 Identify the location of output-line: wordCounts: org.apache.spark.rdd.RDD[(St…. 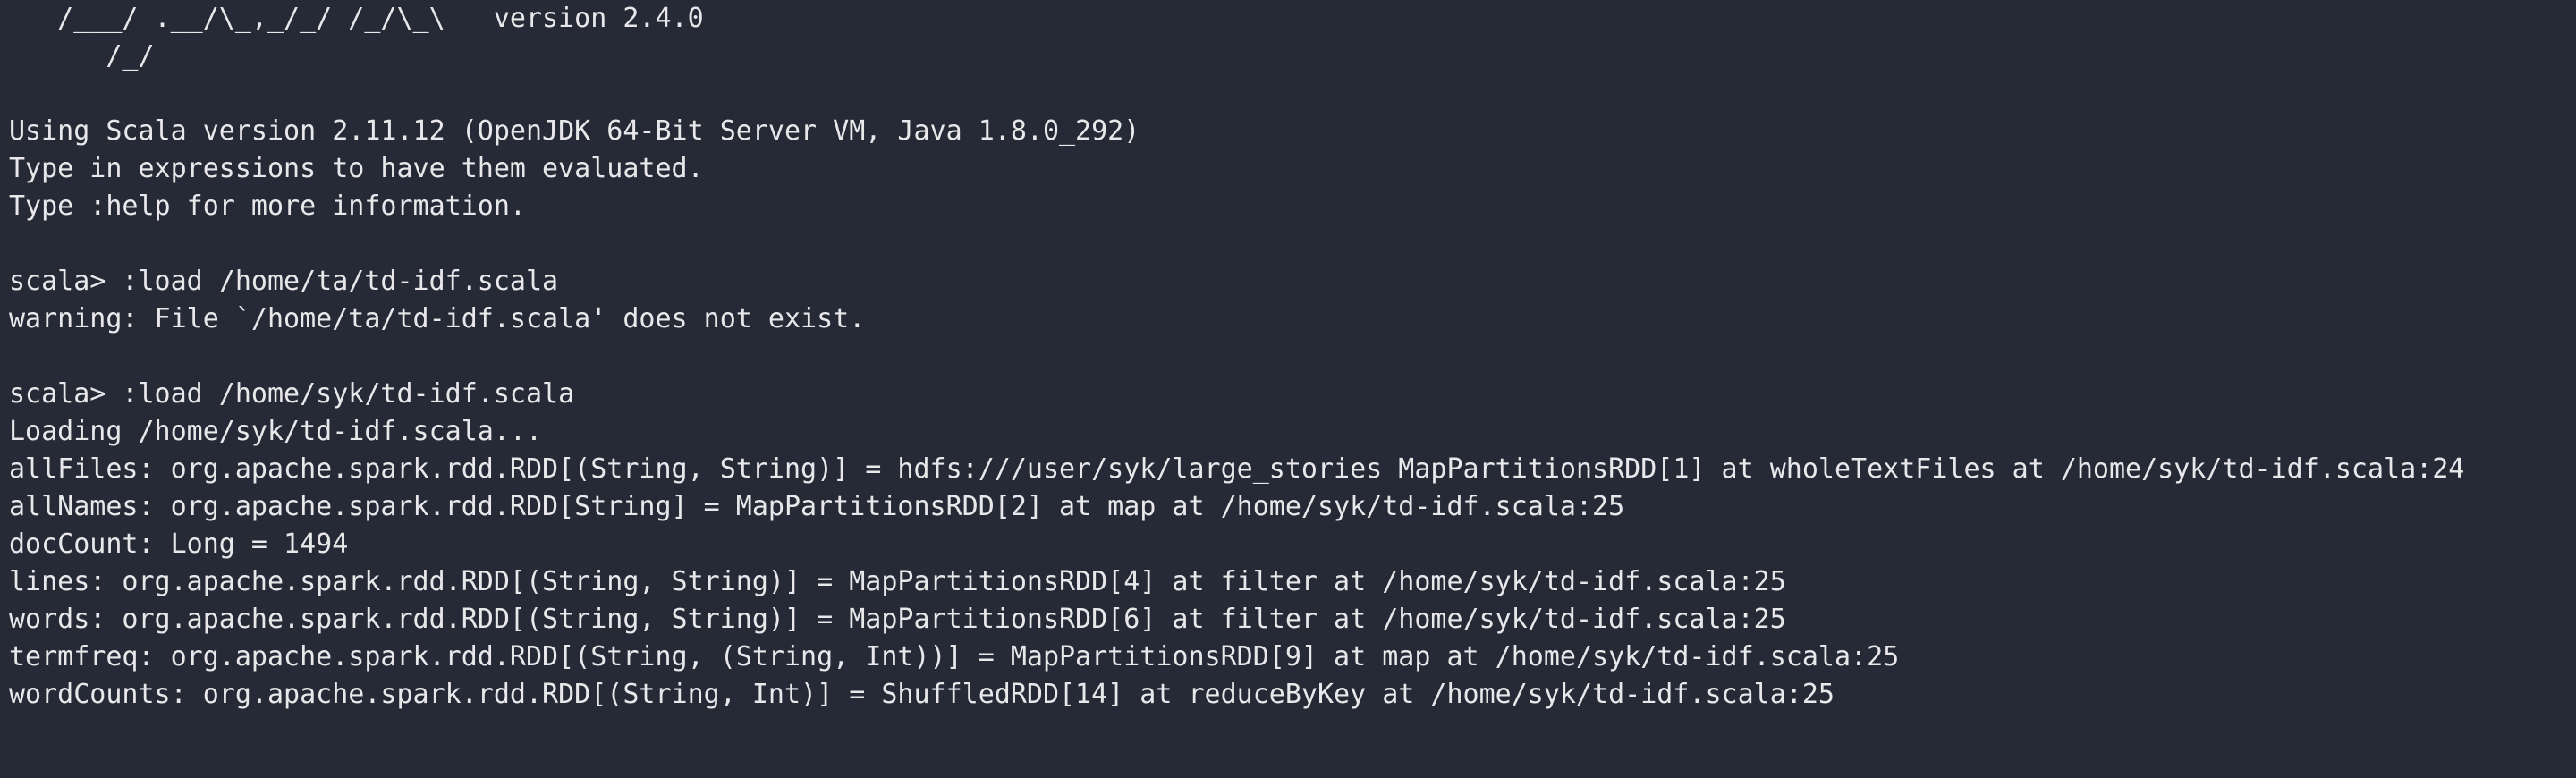
(922, 694).